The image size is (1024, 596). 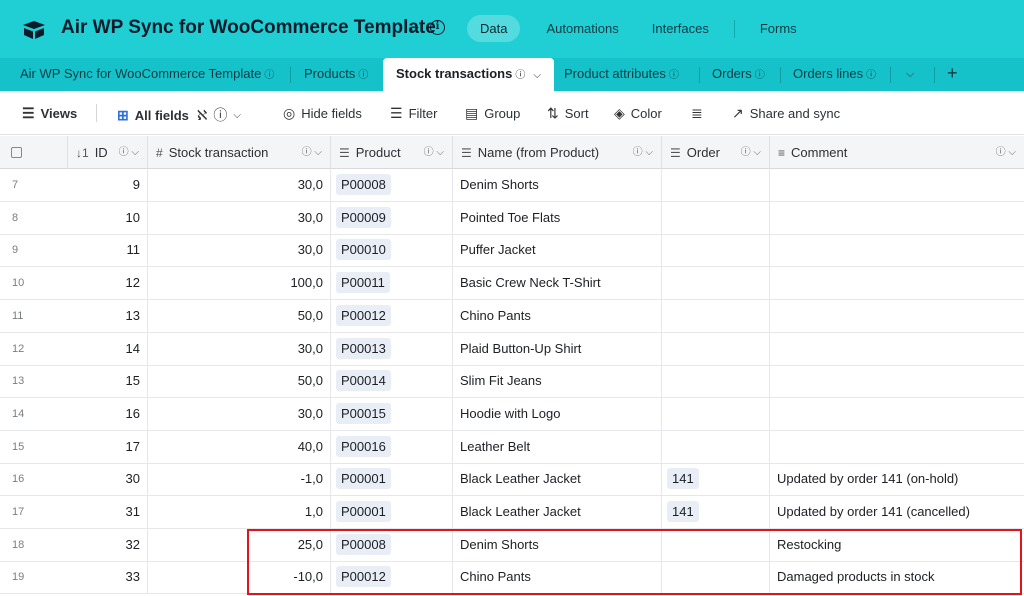 I want to click on table-row: 10 12 100,0 P00011 Basic Crew Neck T-Shirt, so click(x=512, y=284).